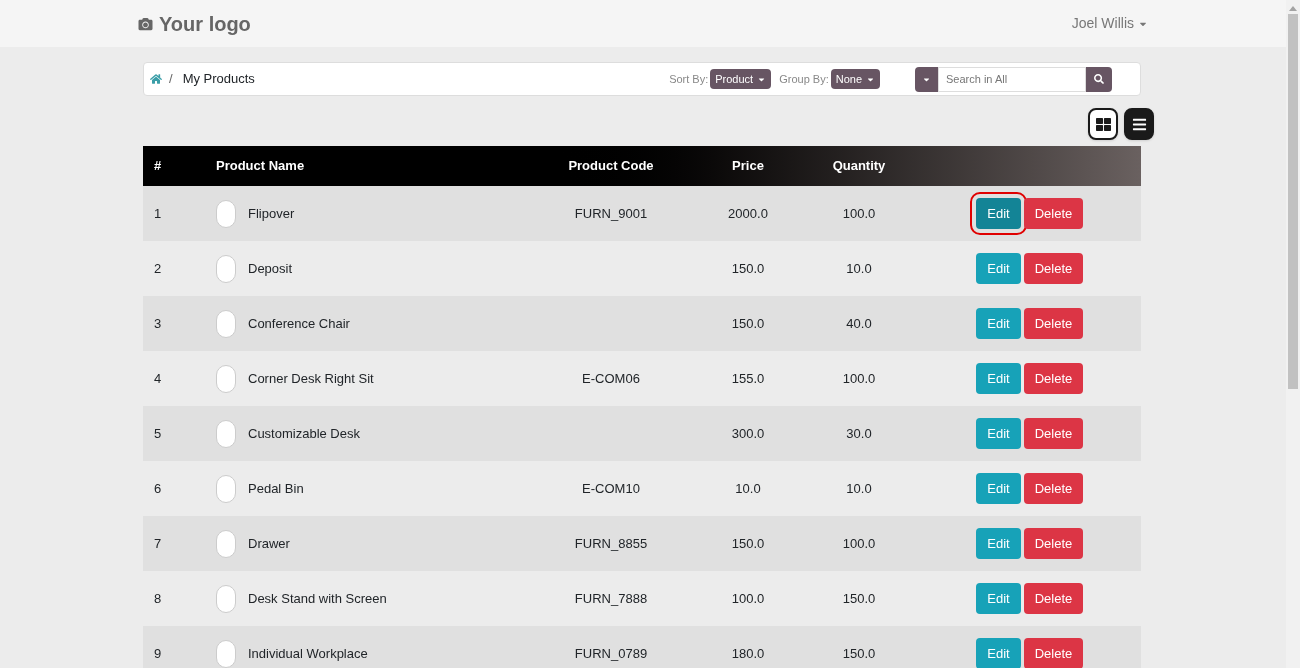  I want to click on table-cell-text: E-COM06, so click(611, 378).